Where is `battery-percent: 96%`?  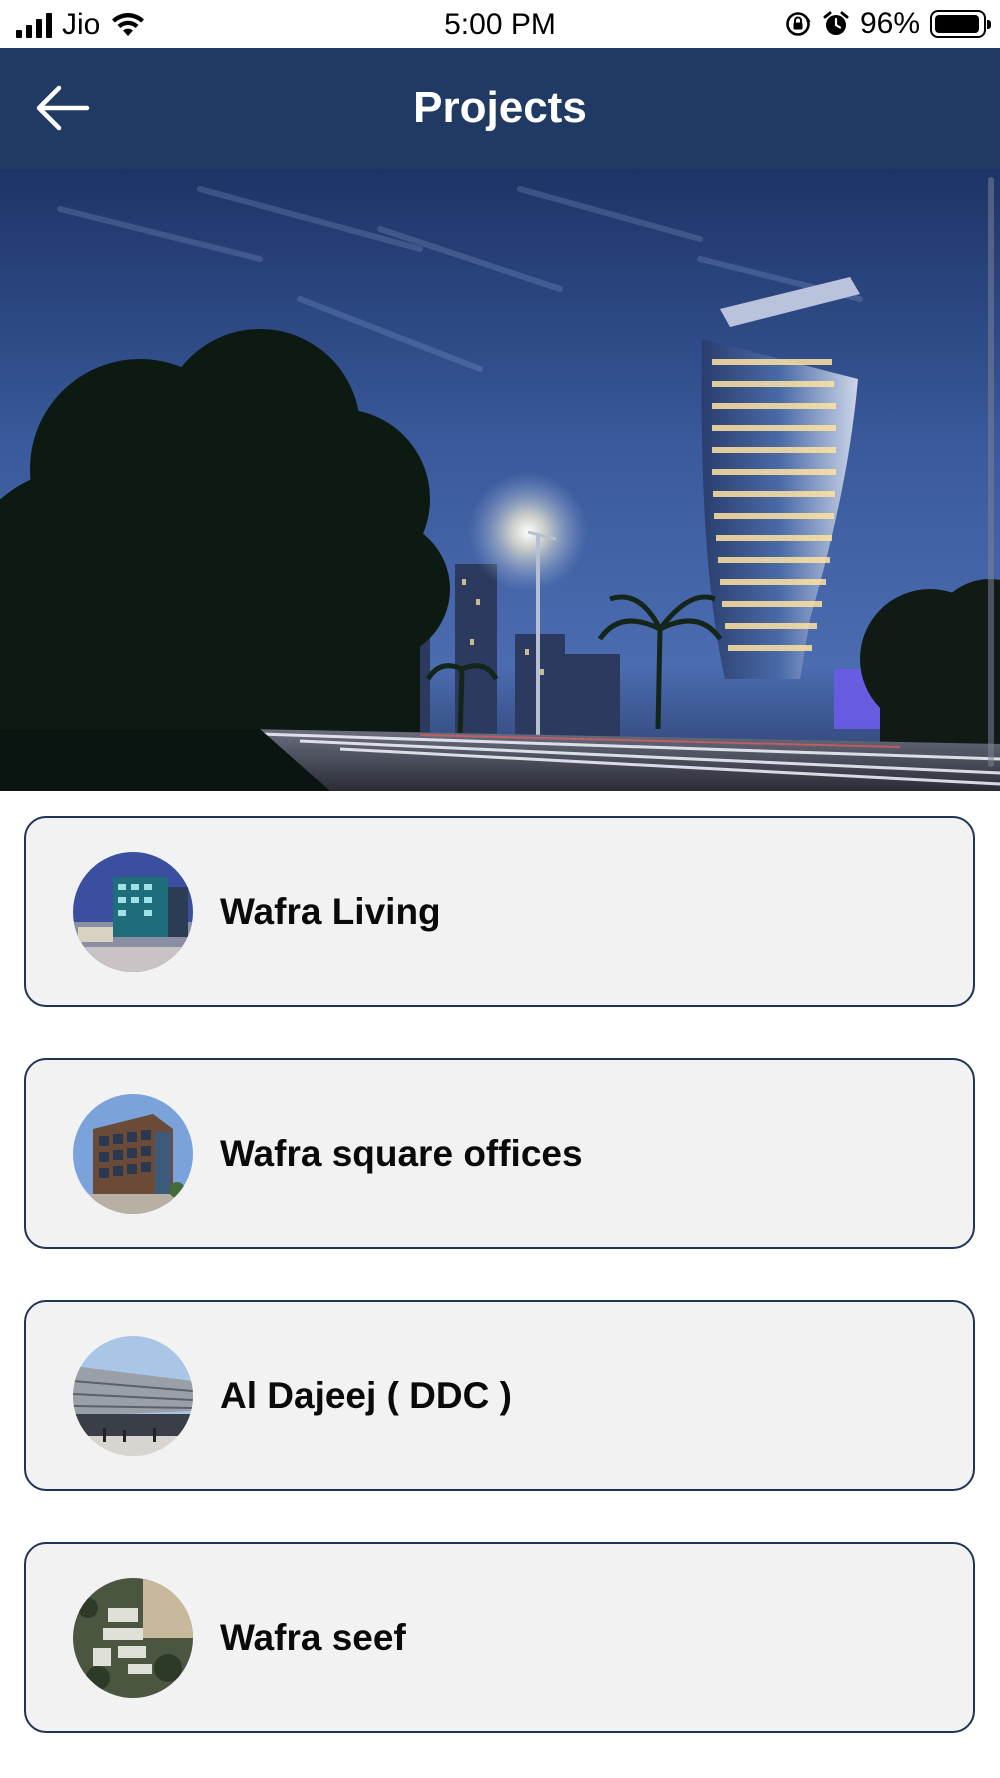 battery-percent: 96% is located at coordinates (889, 23).